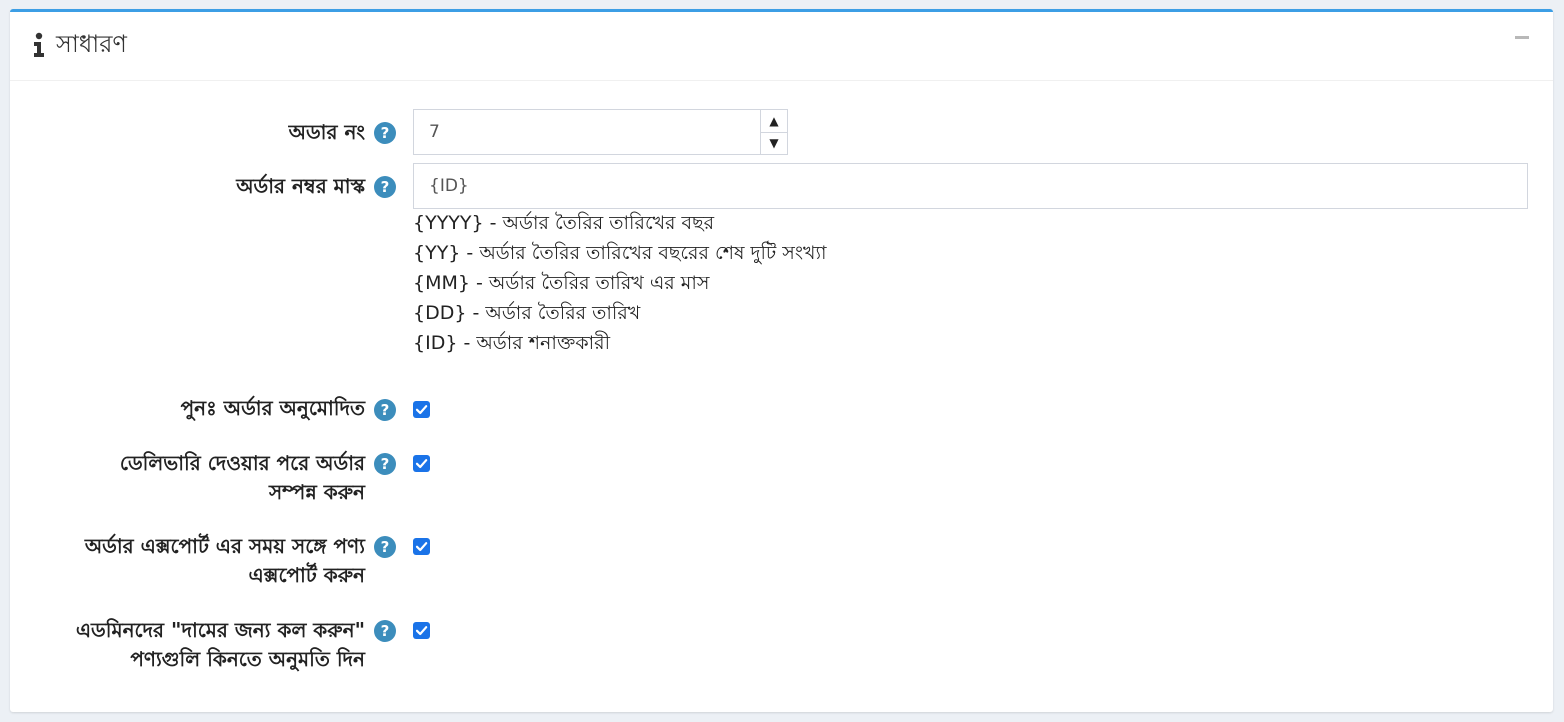 Image resolution: width=1564 pixels, height=722 pixels. Describe the element at coordinates (306, 575) in the screenshot. I see `export-products-label-line2: এক্সপোর্ট করুন` at that location.